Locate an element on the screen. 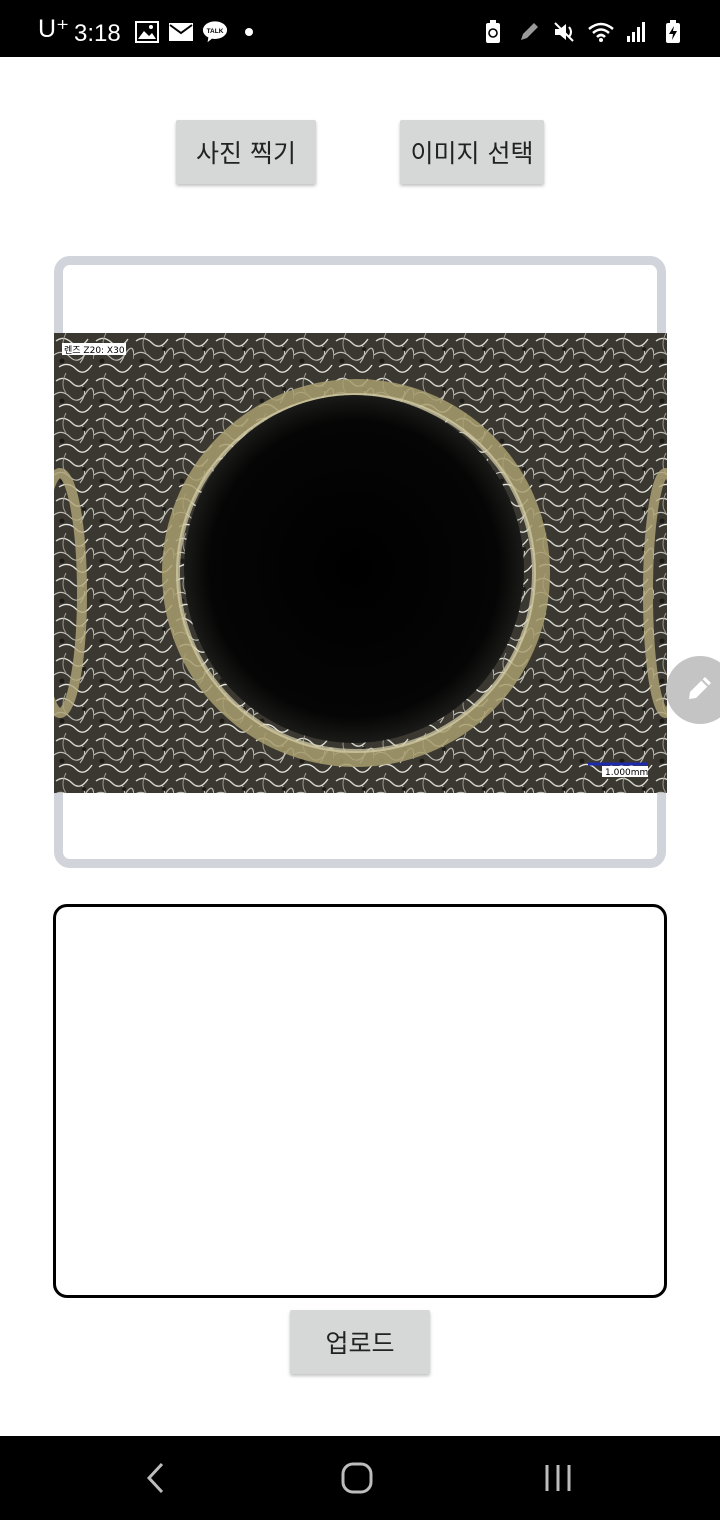  recent-apps-icon is located at coordinates (558, 1478).